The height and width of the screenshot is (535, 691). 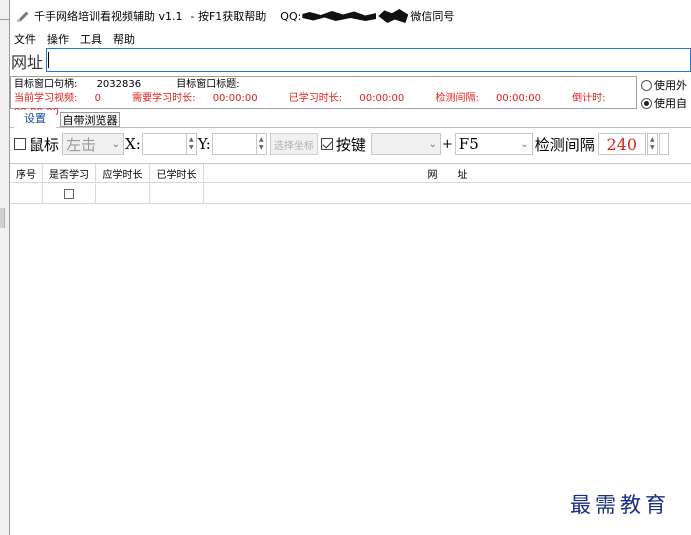 What do you see at coordinates (663, 144) in the screenshot?
I see `clipped-control` at bounding box center [663, 144].